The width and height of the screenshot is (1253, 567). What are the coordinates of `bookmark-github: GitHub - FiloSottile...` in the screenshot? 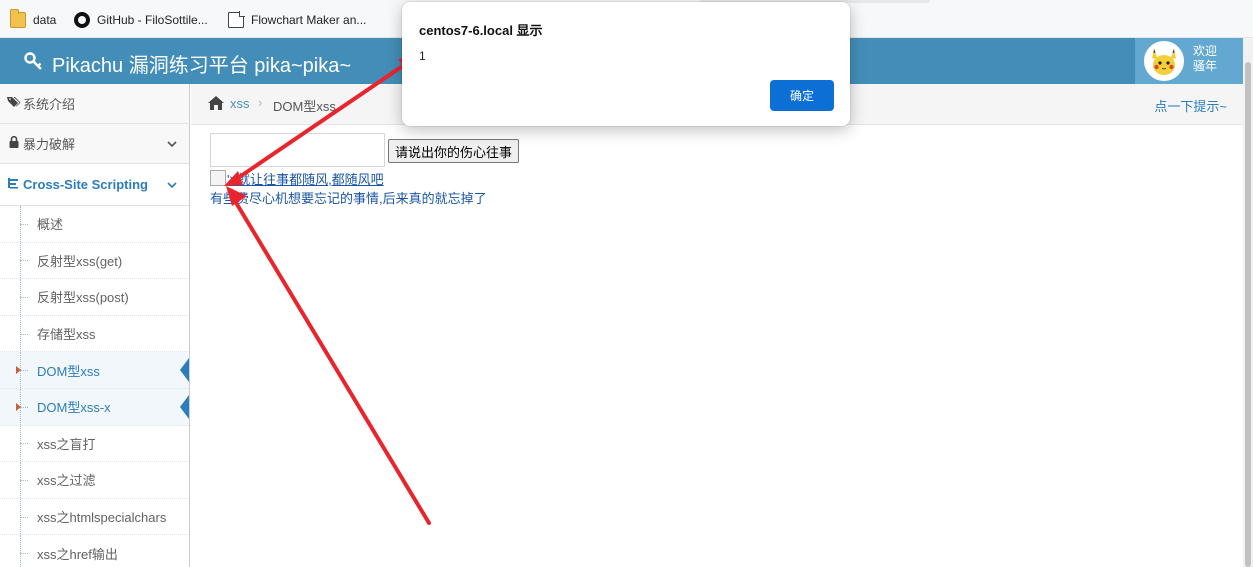 It's located at (141, 20).